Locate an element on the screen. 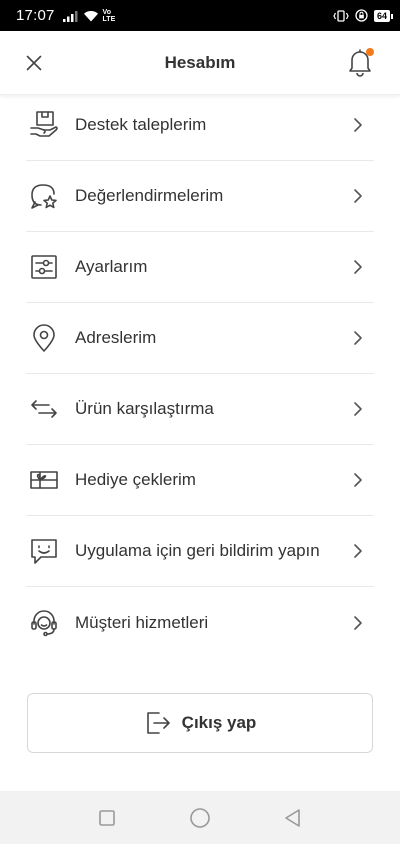  menu-item-label: Destek taleplerim is located at coordinates (141, 124).